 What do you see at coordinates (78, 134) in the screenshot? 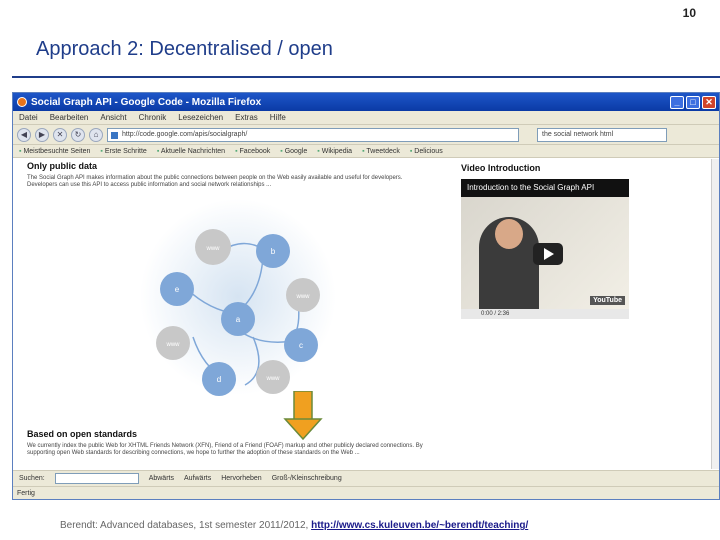
I see `reload-button: ↻` at bounding box center [78, 134].